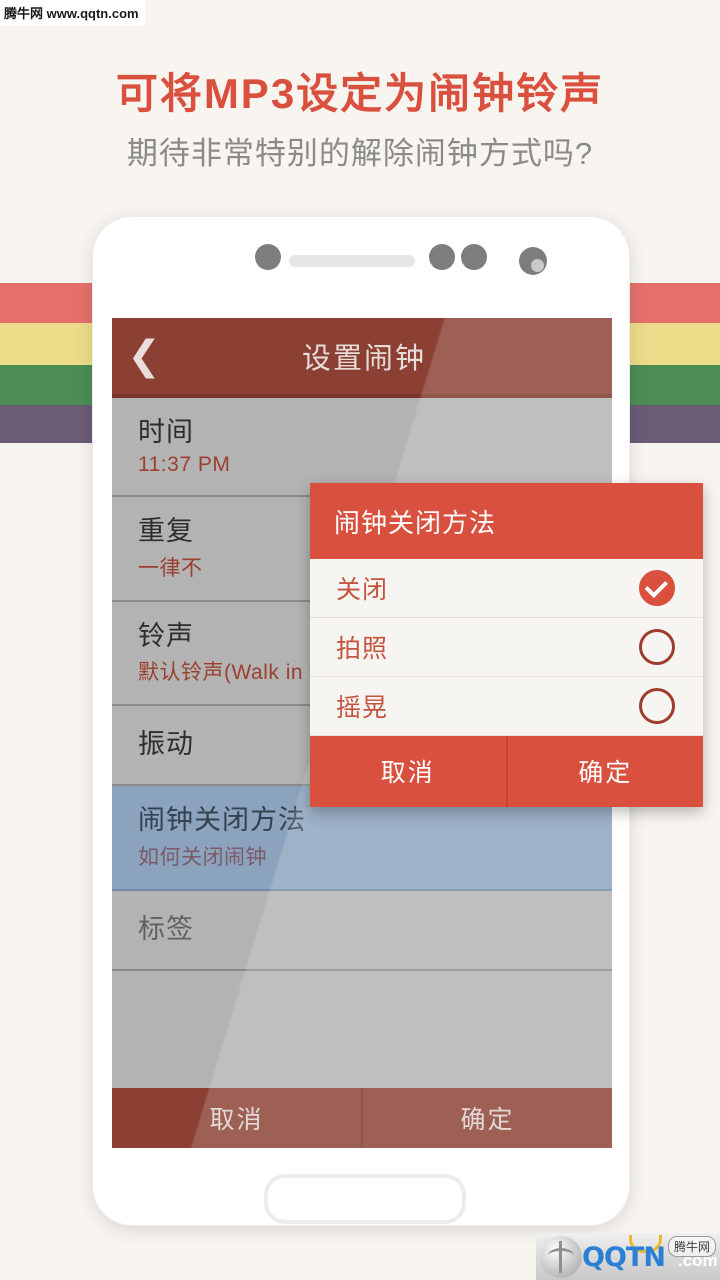  What do you see at coordinates (362, 931) in the screenshot?
I see `list-item-label: 标签` at bounding box center [362, 931].